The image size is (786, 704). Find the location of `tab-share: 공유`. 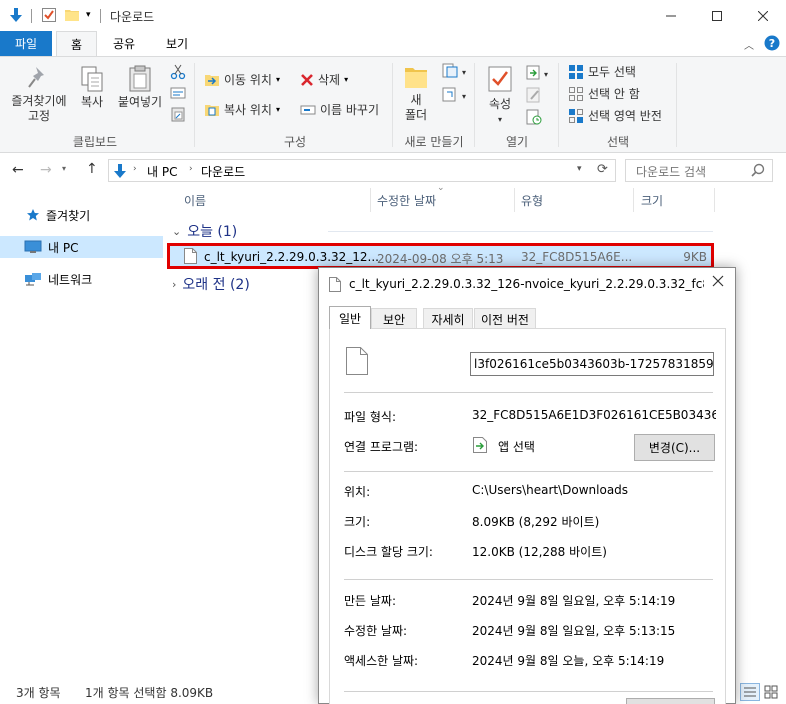

tab-share: 공유 is located at coordinates (124, 43).